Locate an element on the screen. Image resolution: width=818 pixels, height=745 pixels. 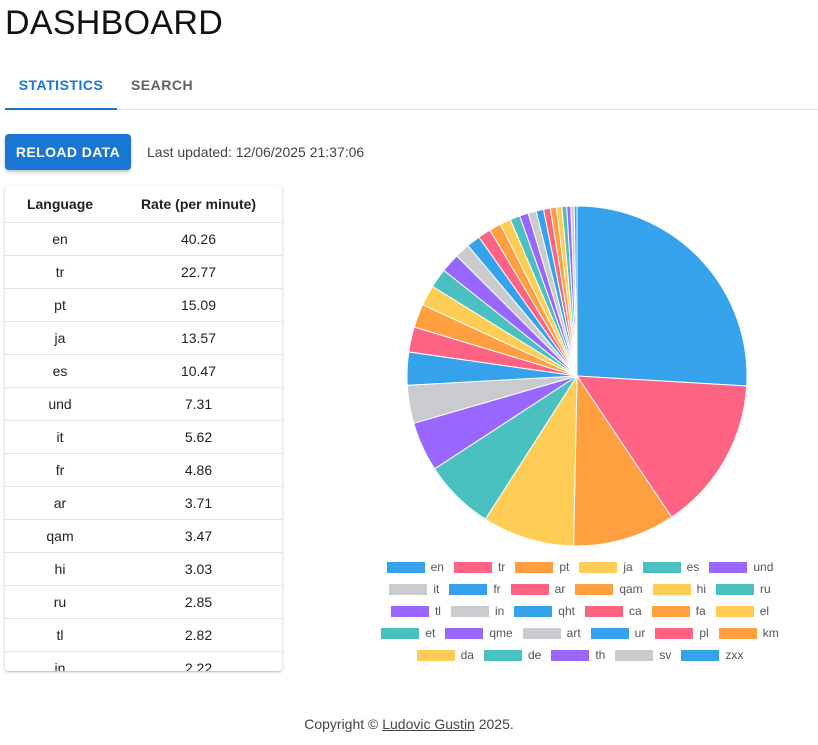
legend-item-en: en is located at coordinates (415, 567).